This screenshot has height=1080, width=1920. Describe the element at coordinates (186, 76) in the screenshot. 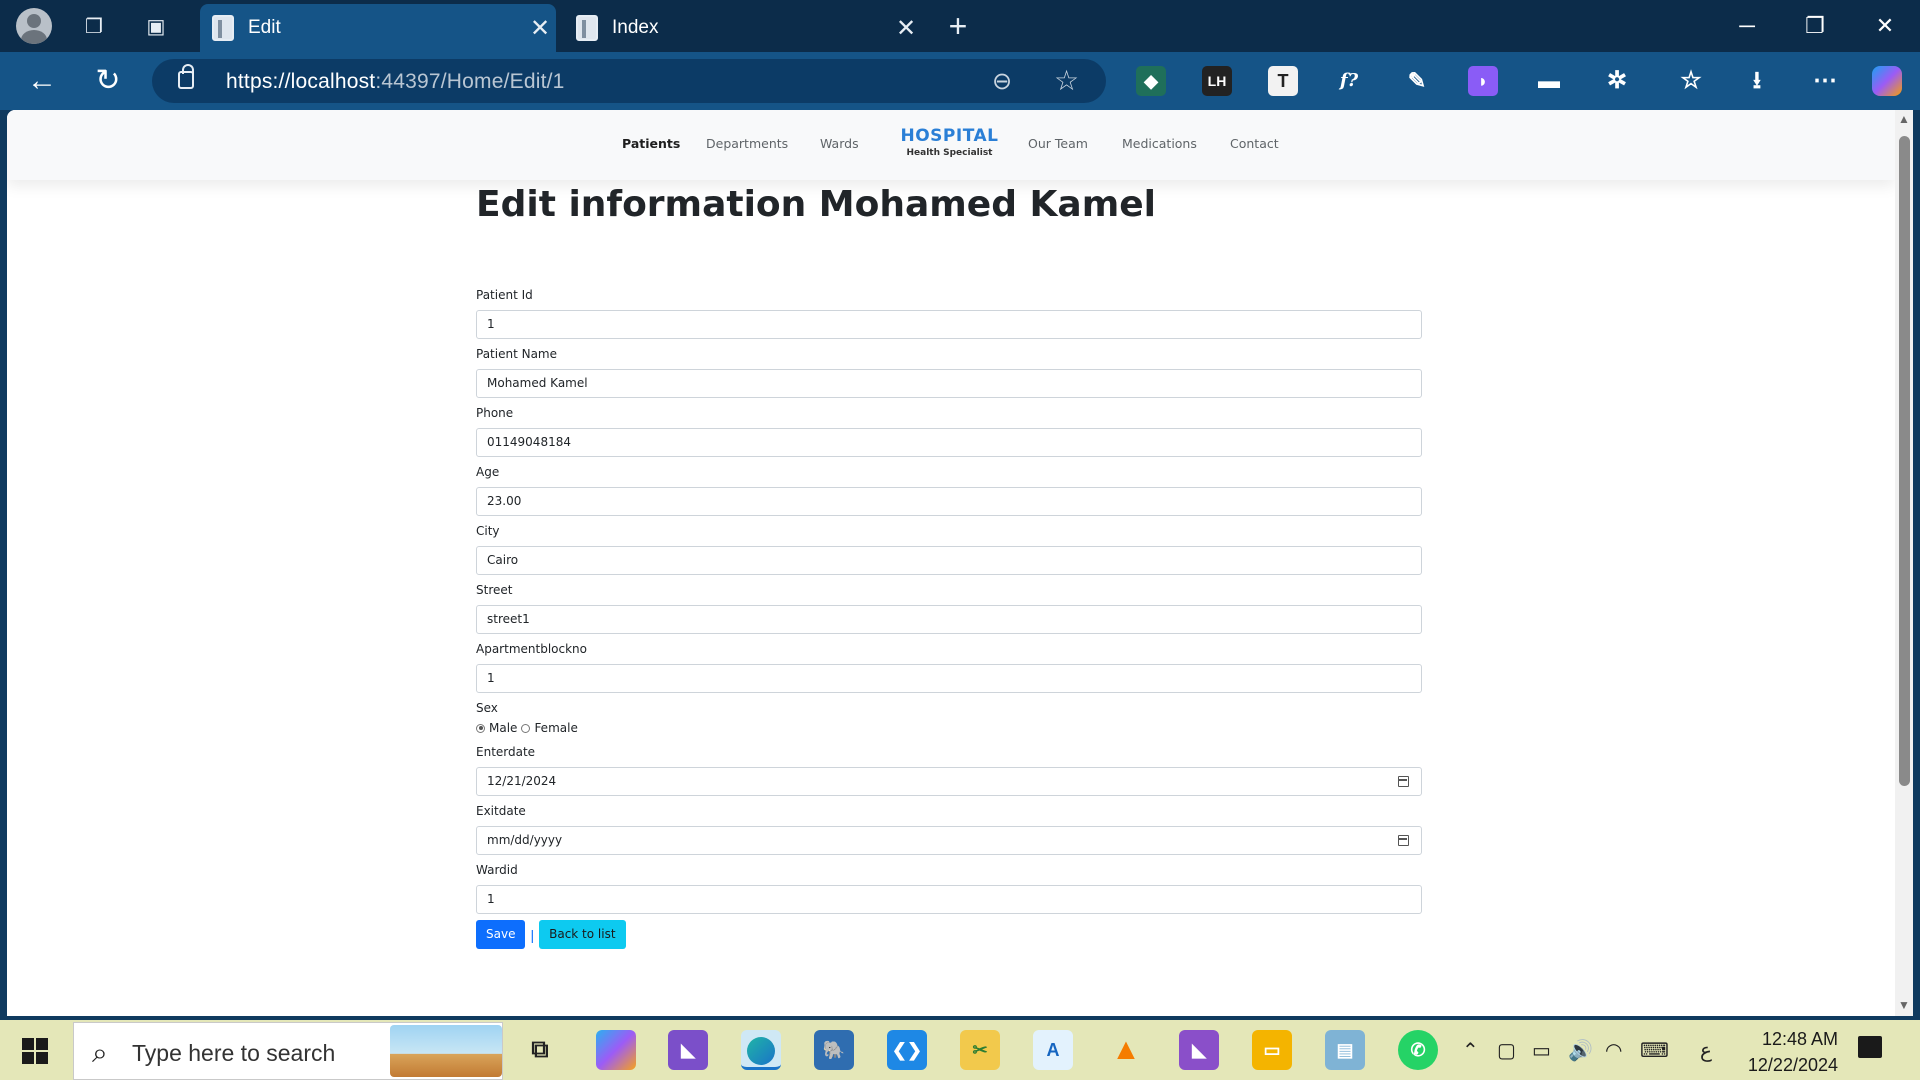

I see `lock-icon` at that location.